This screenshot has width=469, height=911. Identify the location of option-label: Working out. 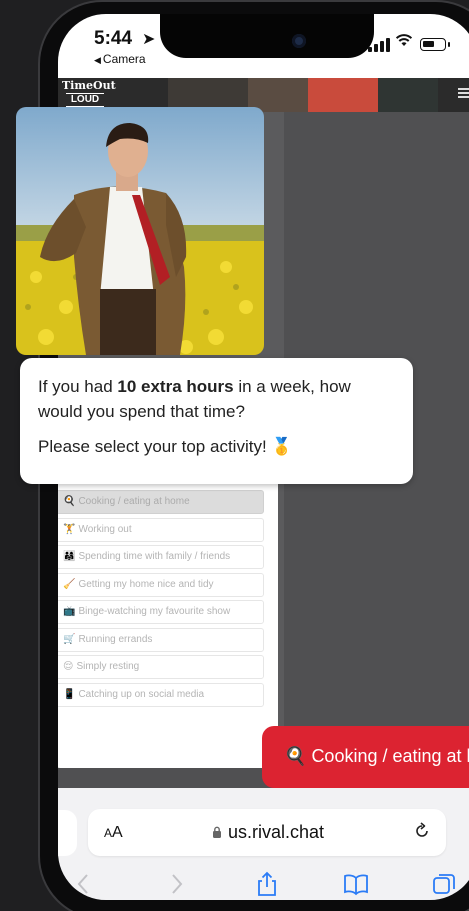
(105, 529).